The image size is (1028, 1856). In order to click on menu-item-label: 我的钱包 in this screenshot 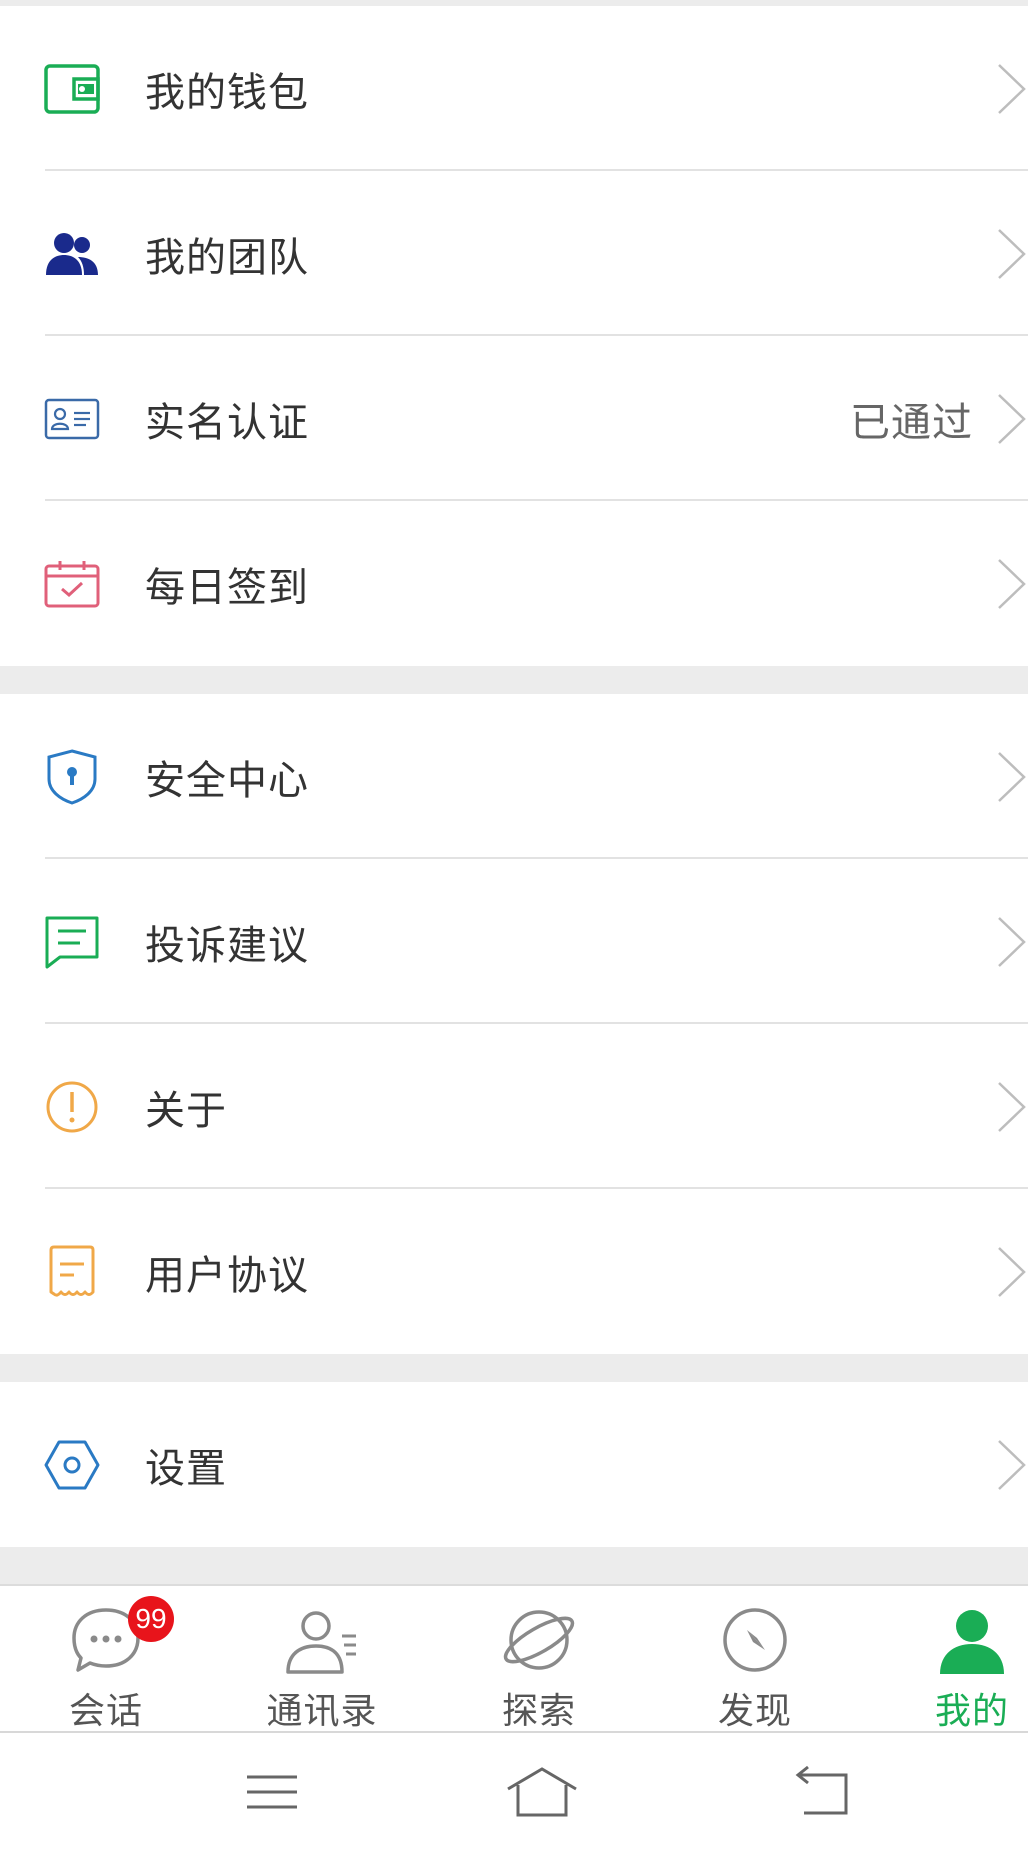, I will do `click(227, 92)`.